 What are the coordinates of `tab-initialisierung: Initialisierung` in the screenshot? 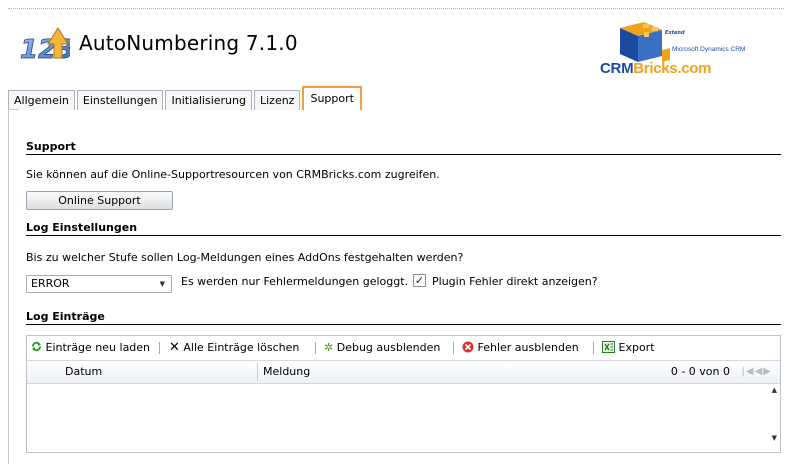 It's located at (208, 100).